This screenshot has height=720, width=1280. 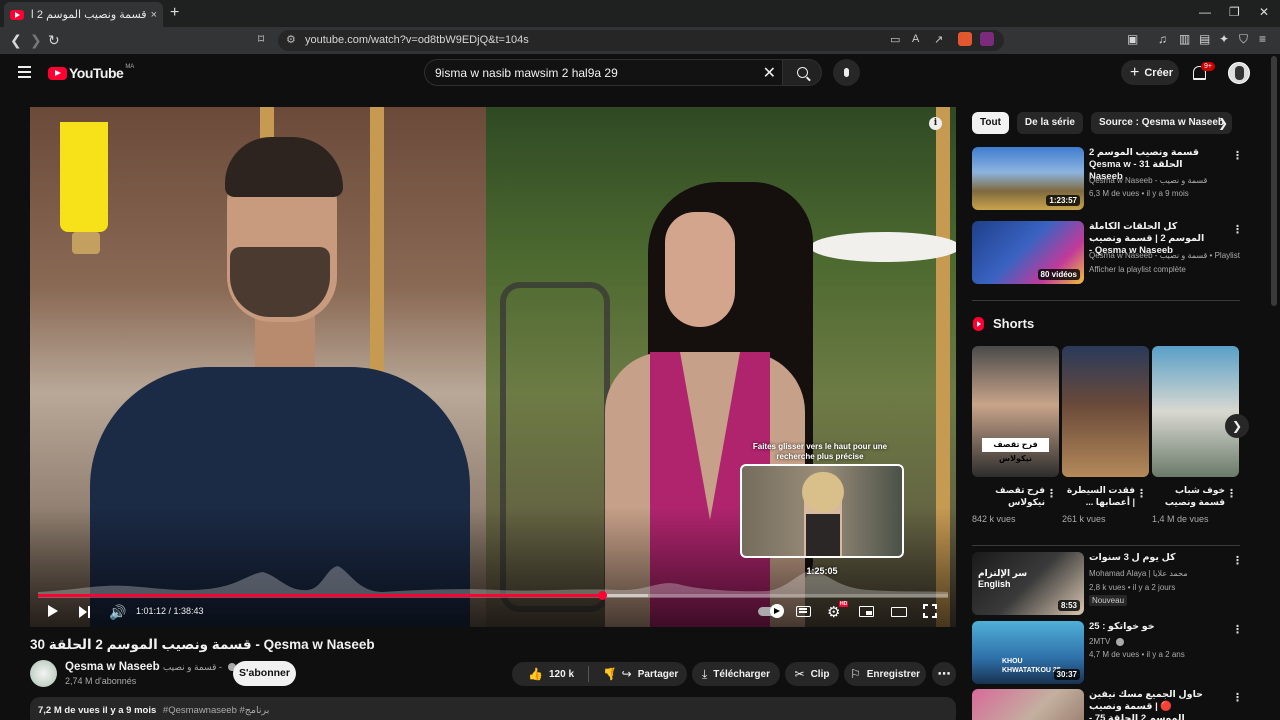 What do you see at coordinates (866, 611) in the screenshot?
I see `miniplayer-icon` at bounding box center [866, 611].